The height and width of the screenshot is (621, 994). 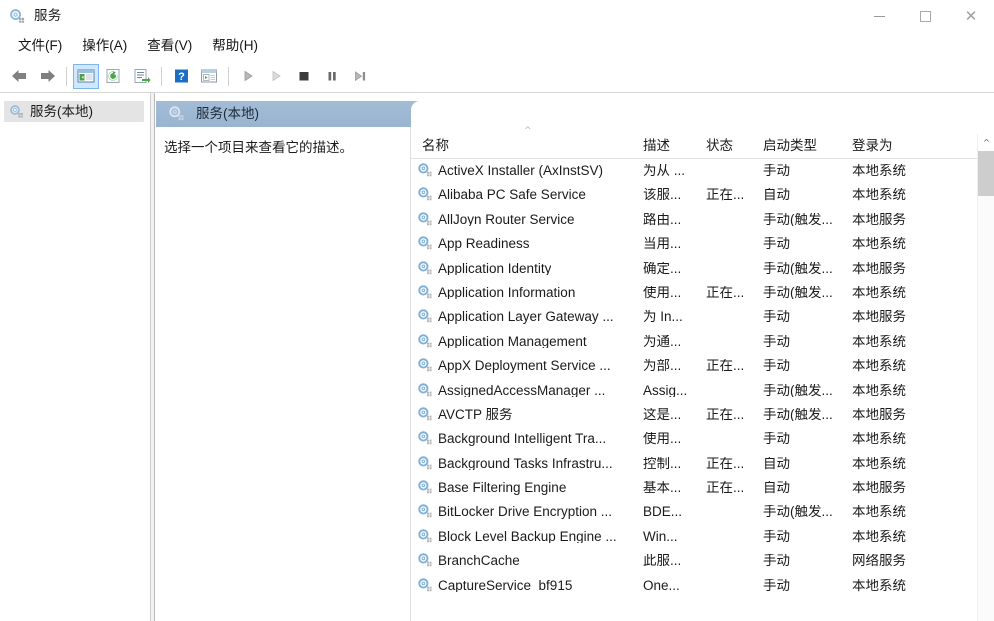 I want to click on resume-service-icon, so click(x=276, y=76).